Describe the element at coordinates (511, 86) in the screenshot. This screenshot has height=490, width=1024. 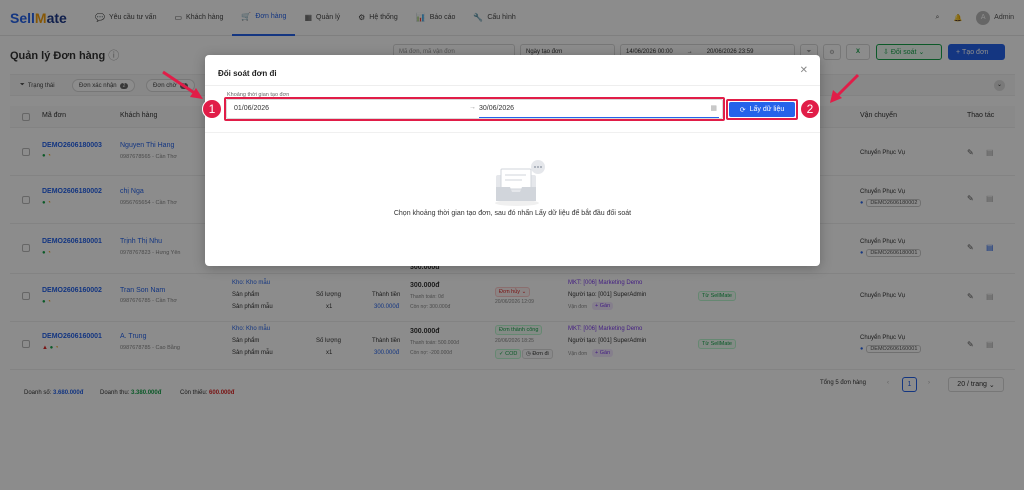
I see `annotation-arrows` at that location.